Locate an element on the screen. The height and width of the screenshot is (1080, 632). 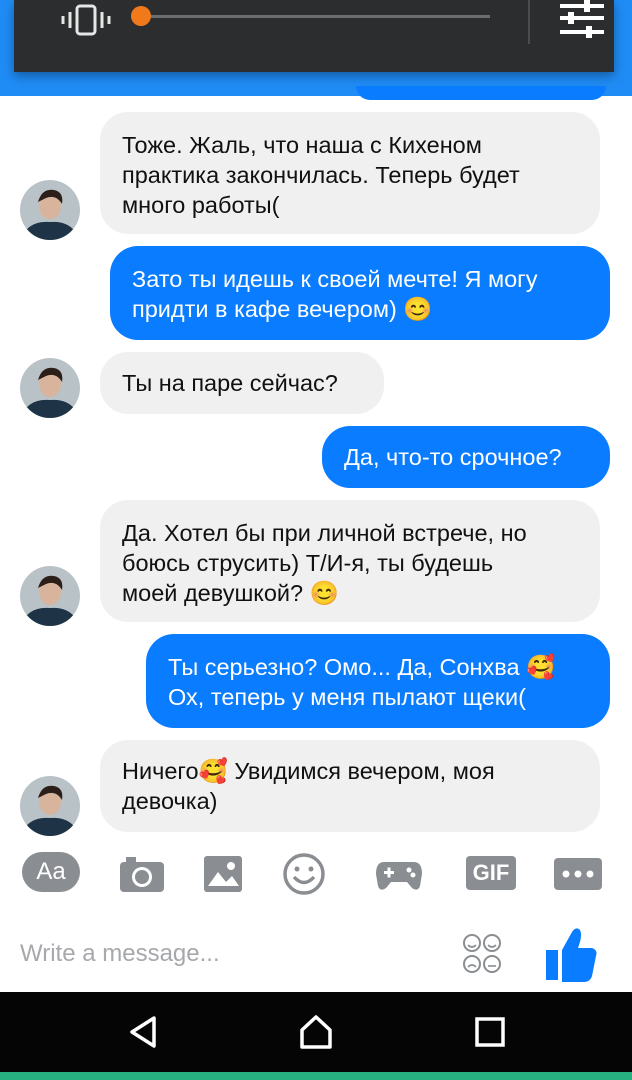
text-format-icon: Aa is located at coordinates (51, 872).